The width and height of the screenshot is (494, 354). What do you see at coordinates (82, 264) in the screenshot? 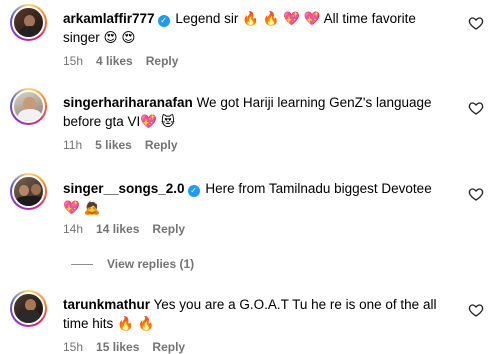
I see `divider-line` at bounding box center [82, 264].